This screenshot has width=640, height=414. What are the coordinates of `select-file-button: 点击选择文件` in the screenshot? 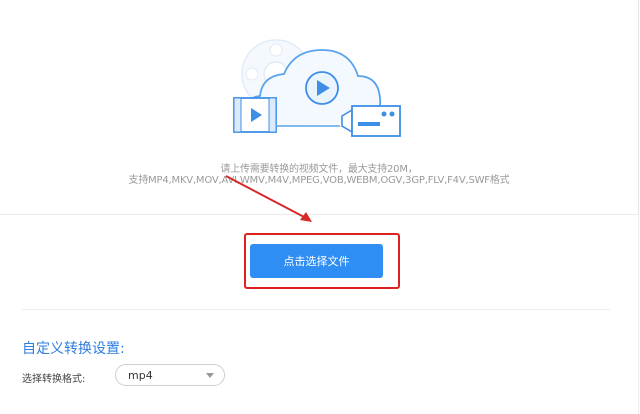 It's located at (316, 261).